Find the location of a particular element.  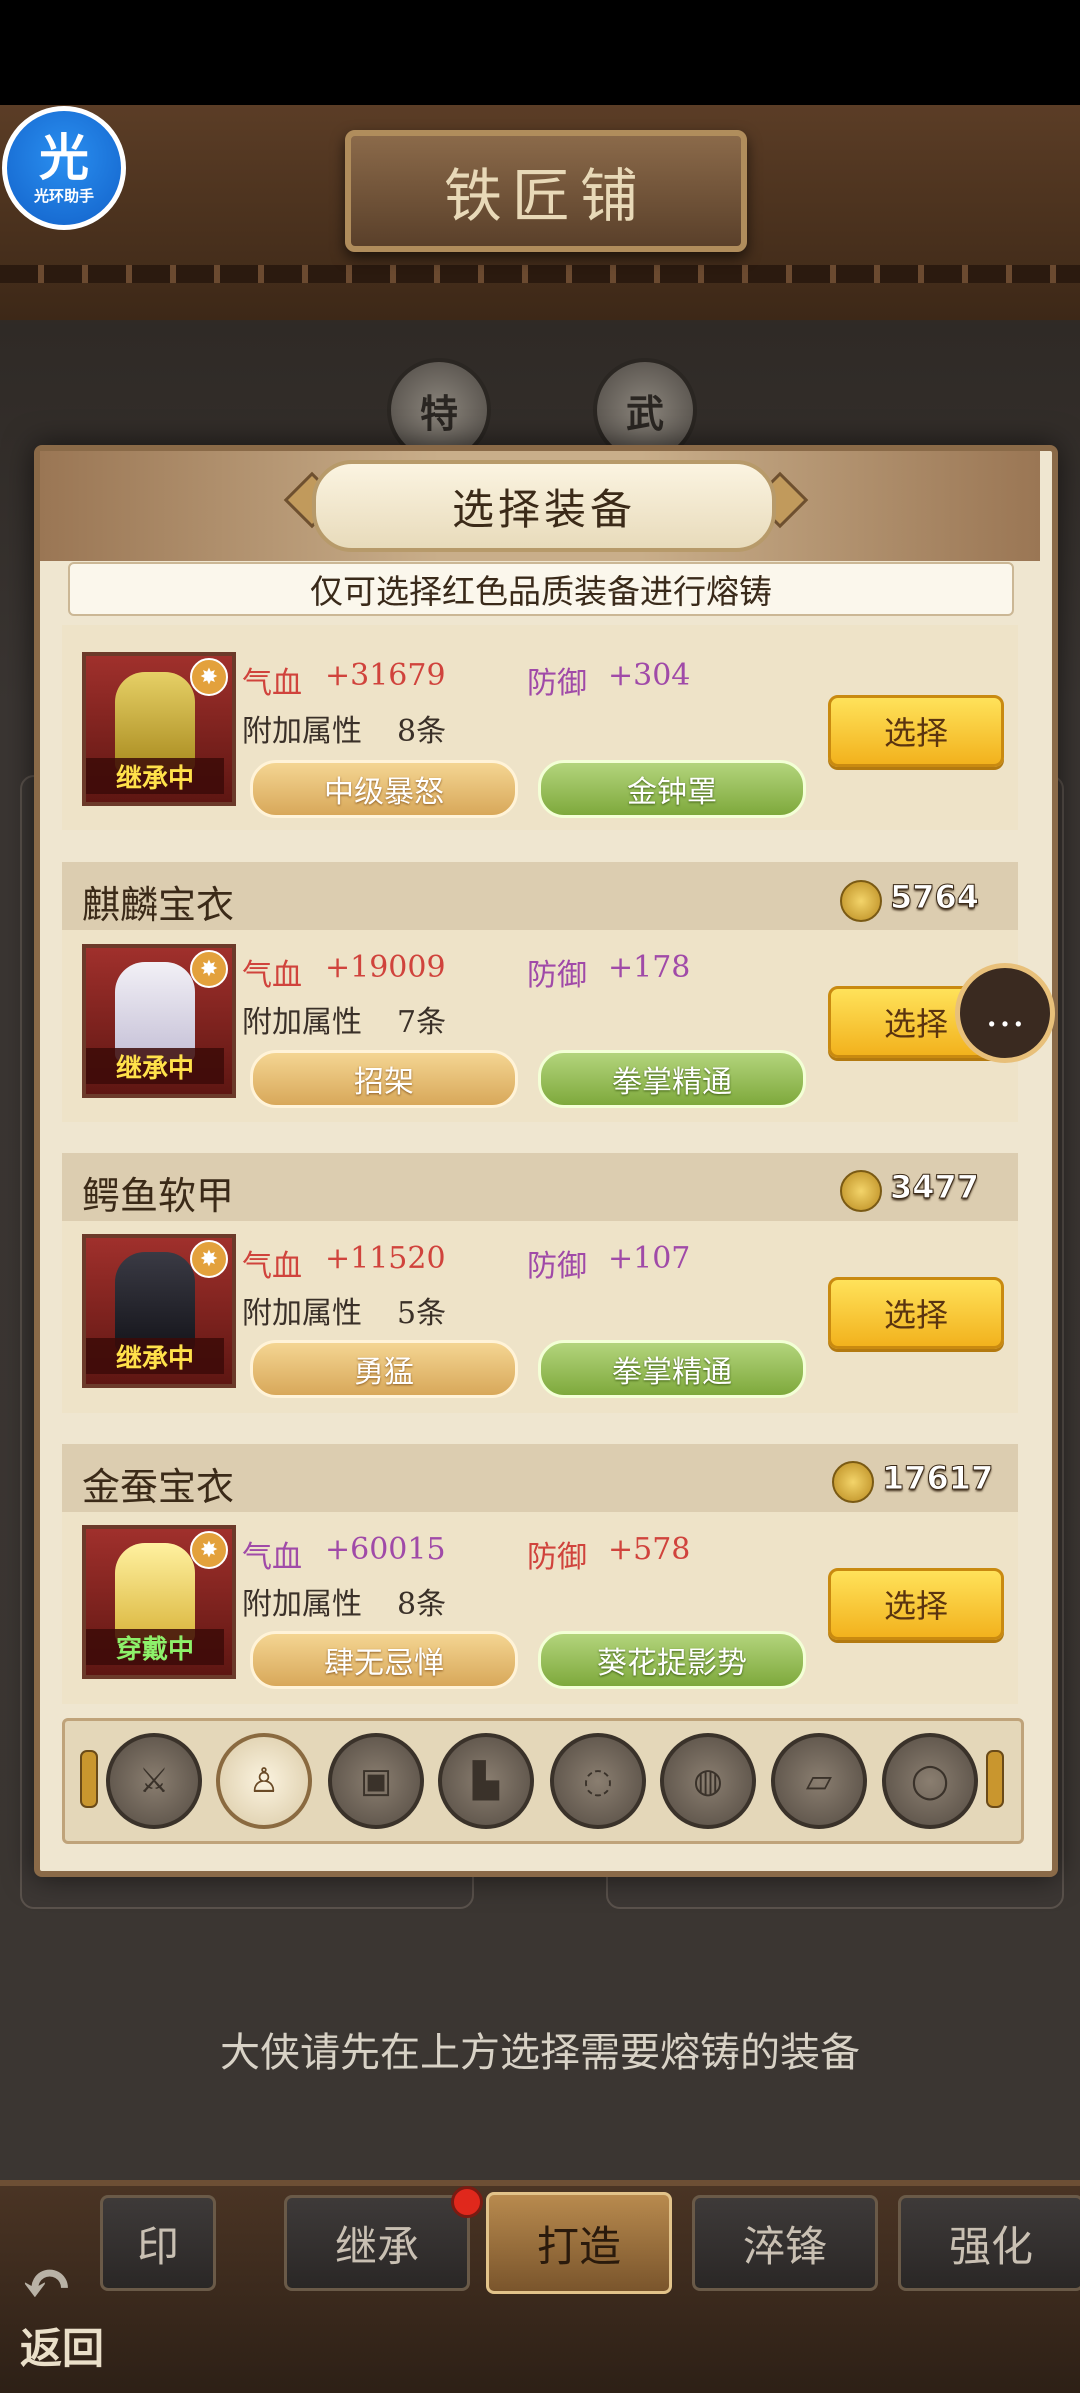

shop-title: 铁匠铺 is located at coordinates (546, 191).